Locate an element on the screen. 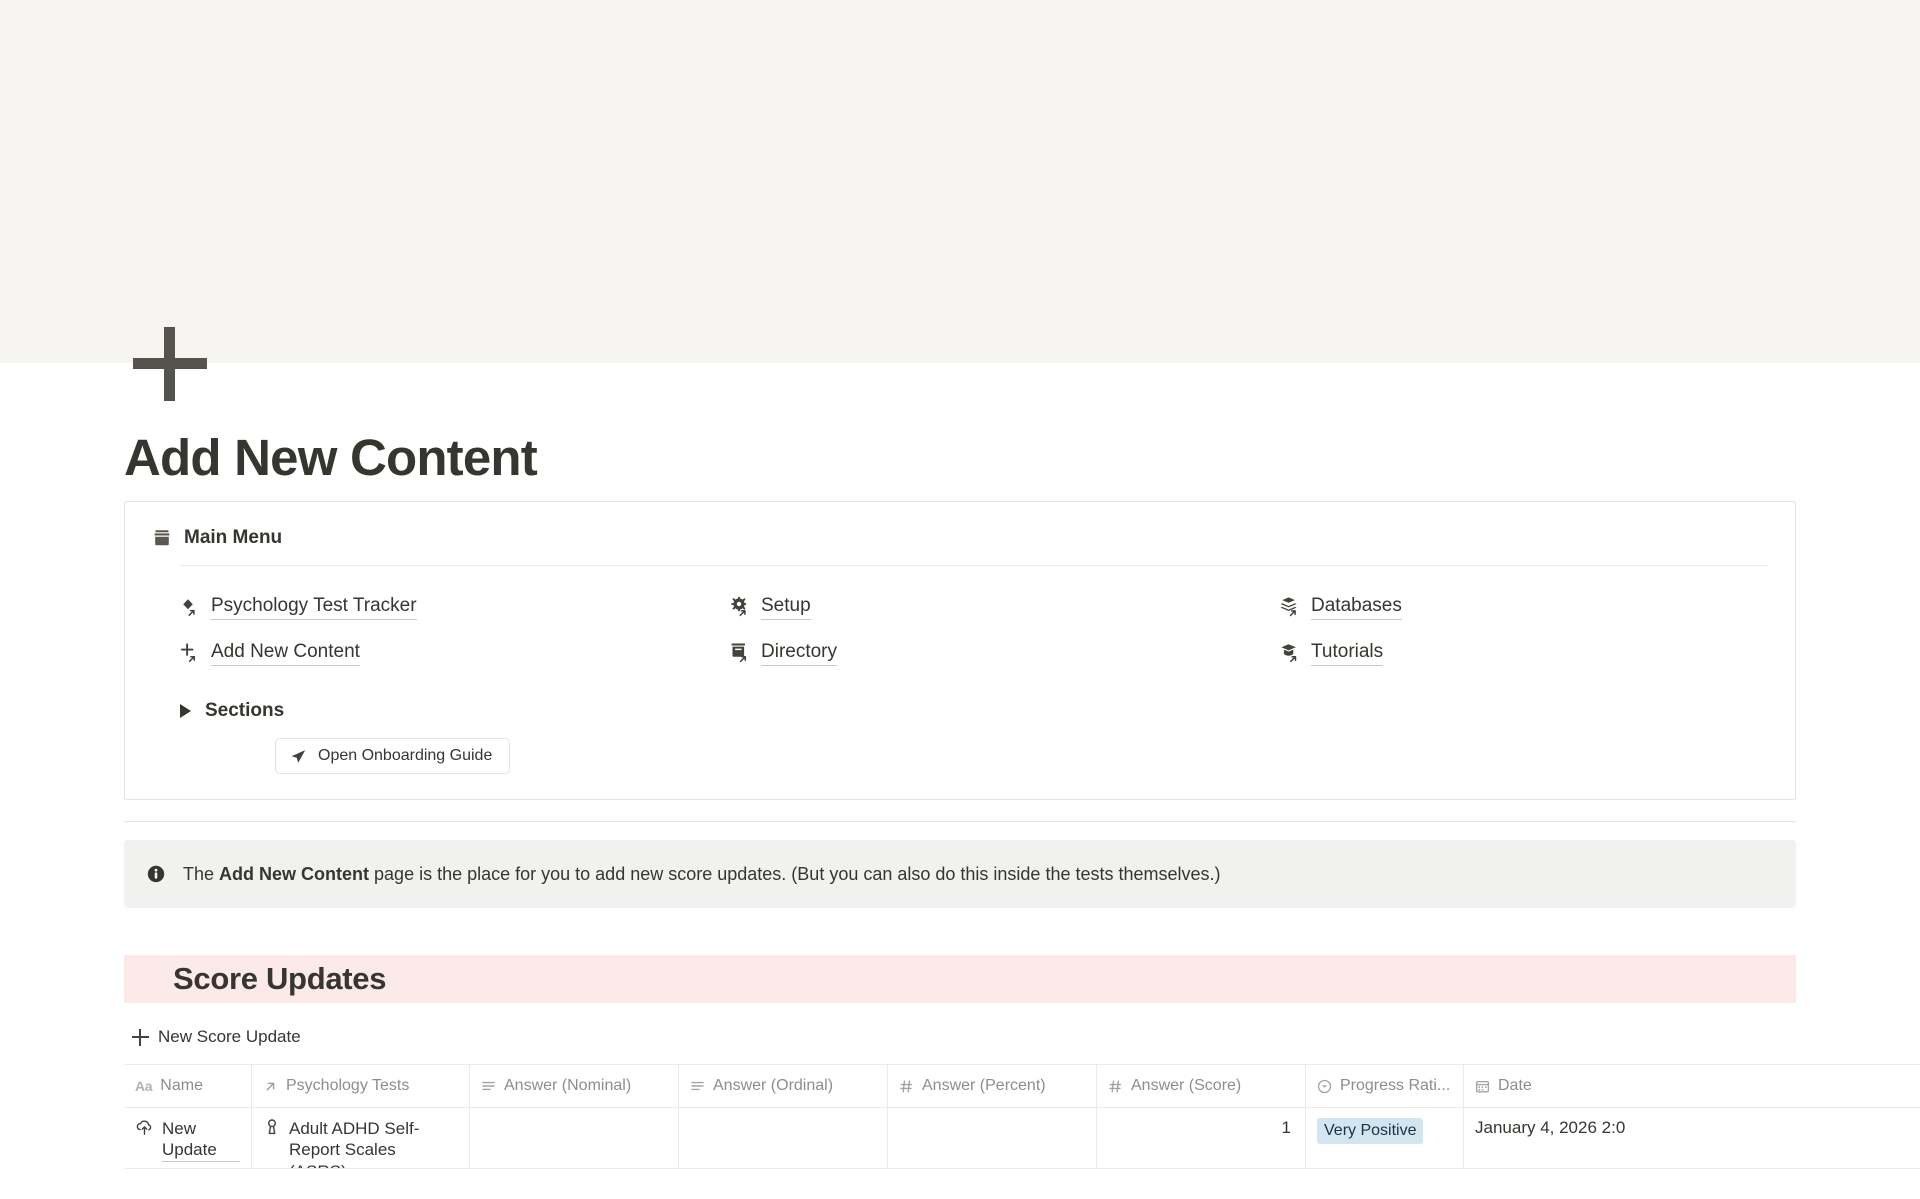 This screenshot has height=1199, width=1920. menu-link-psychology-test-tracker: Psychology Test Tracker is located at coordinates (455, 607).